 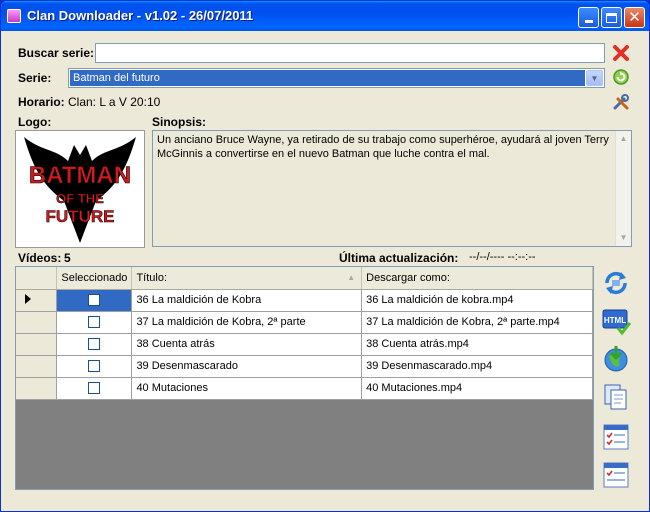 I want to click on close-button: ✕, so click(x=634, y=17).